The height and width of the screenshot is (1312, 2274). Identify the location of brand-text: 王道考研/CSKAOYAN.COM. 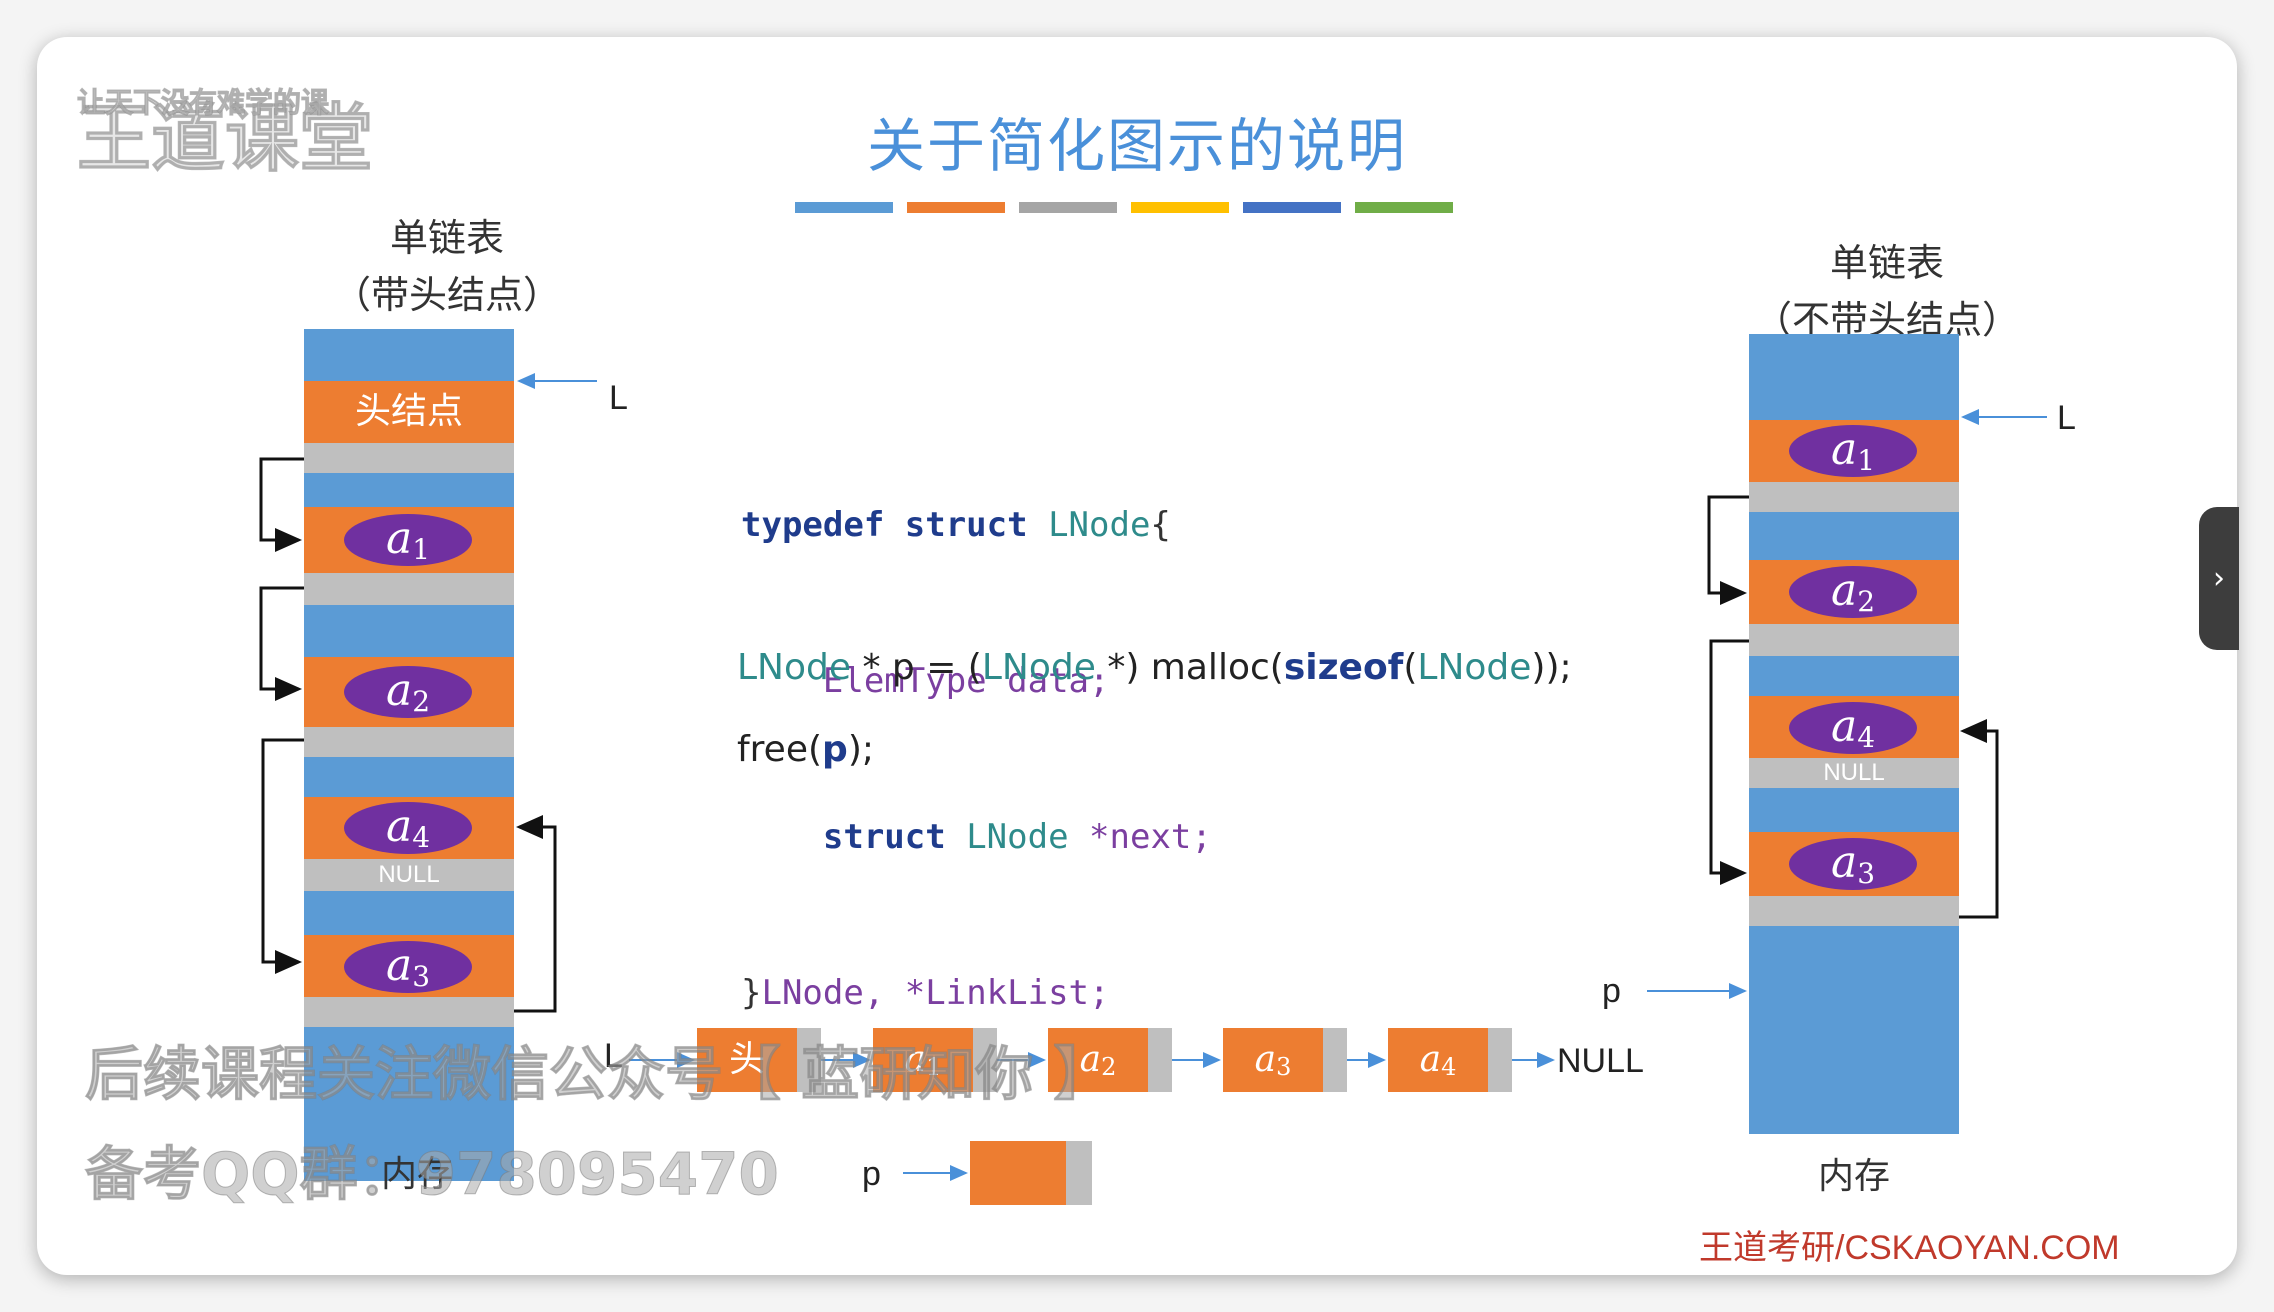
(1909, 1248).